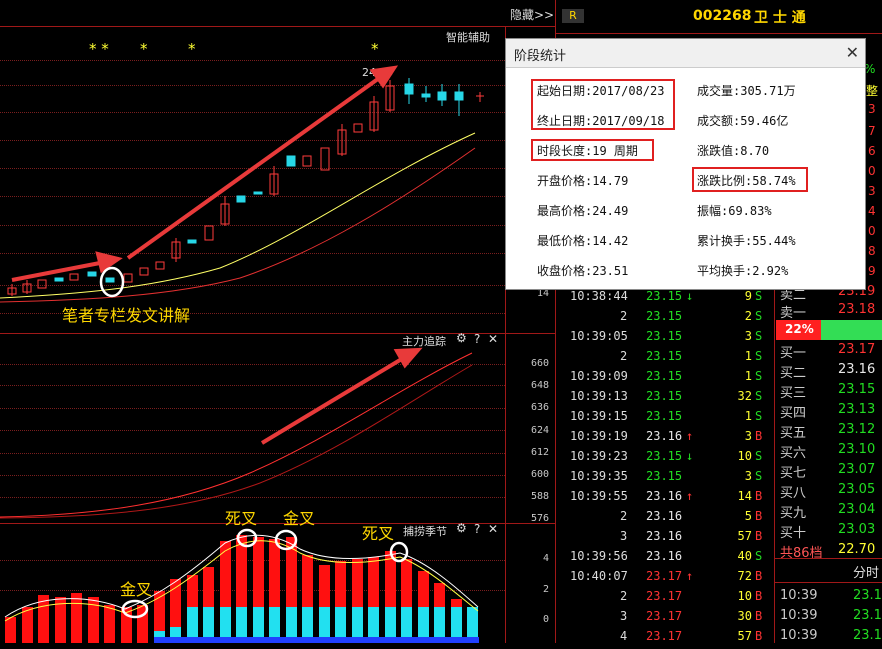 The width and height of the screenshot is (882, 649). Describe the element at coordinates (573, 16) in the screenshot. I see `badge: R` at that location.